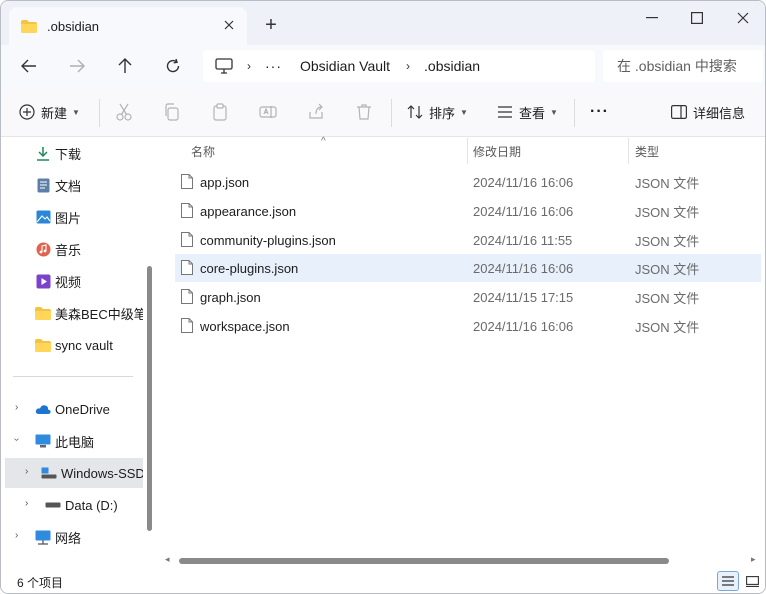 The image size is (766, 594). Describe the element at coordinates (102, 473) in the screenshot. I see `sidebar-item-label: Windows-SSD` at that location.